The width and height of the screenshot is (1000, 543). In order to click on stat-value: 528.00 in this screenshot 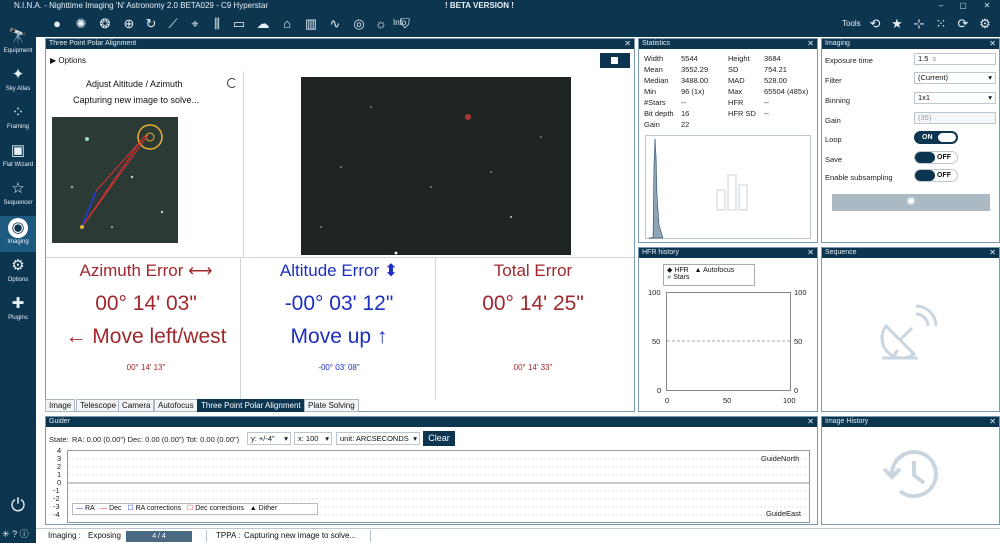, I will do `click(775, 80)`.